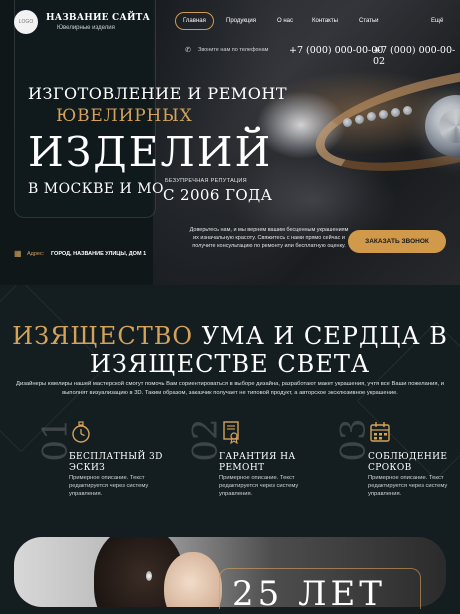 Image resolution: width=460 pixels, height=614 pixels. Describe the element at coordinates (193, 579) in the screenshot. I see `model-face` at that location.